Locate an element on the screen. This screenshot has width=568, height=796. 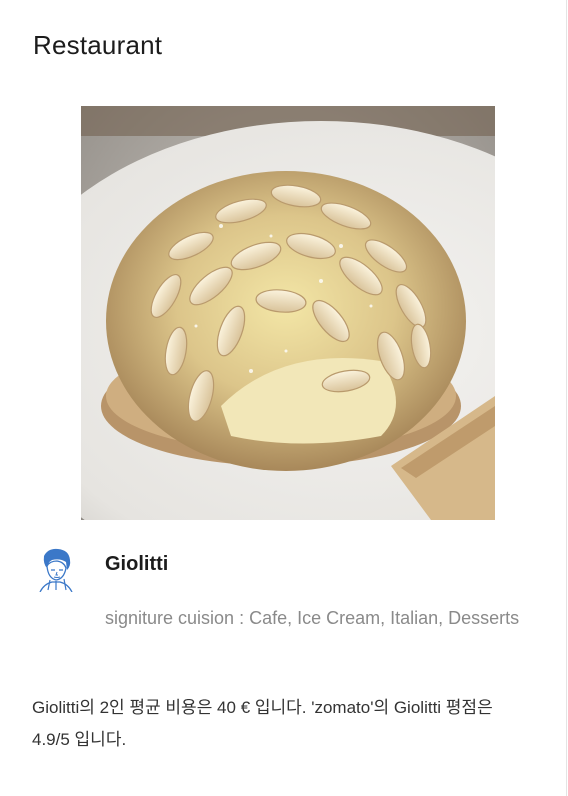
author-avatar is located at coordinates (56, 569).